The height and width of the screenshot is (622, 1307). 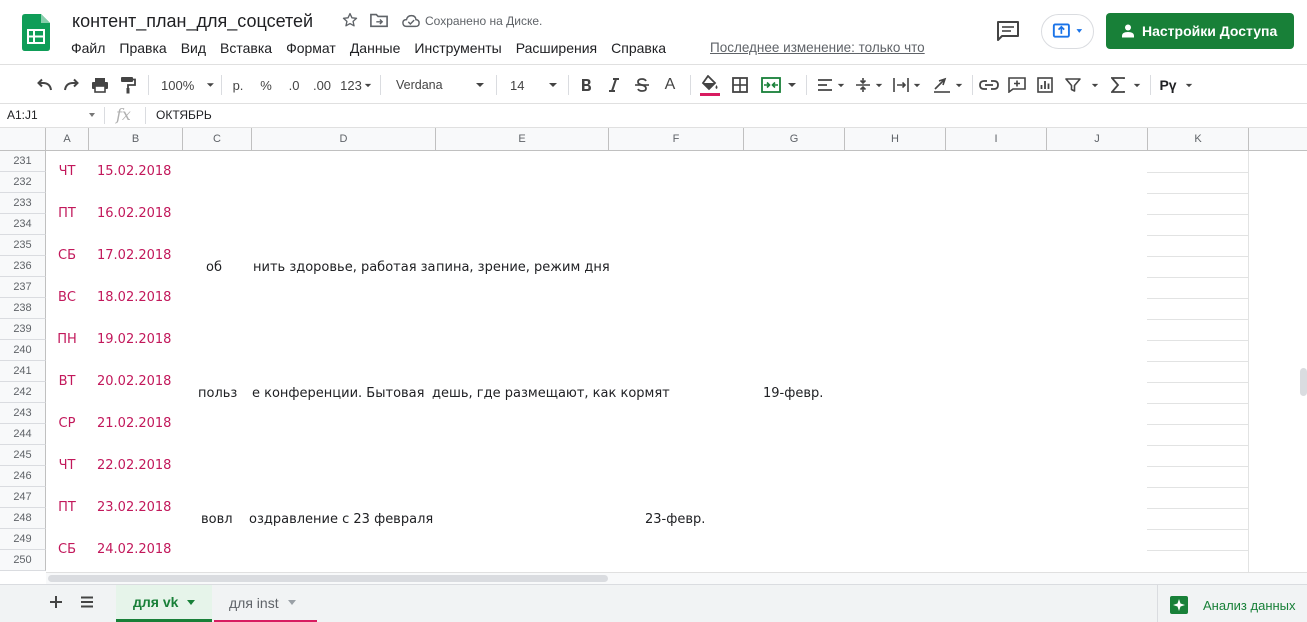 What do you see at coordinates (586, 85) in the screenshot?
I see `bold-button` at bounding box center [586, 85].